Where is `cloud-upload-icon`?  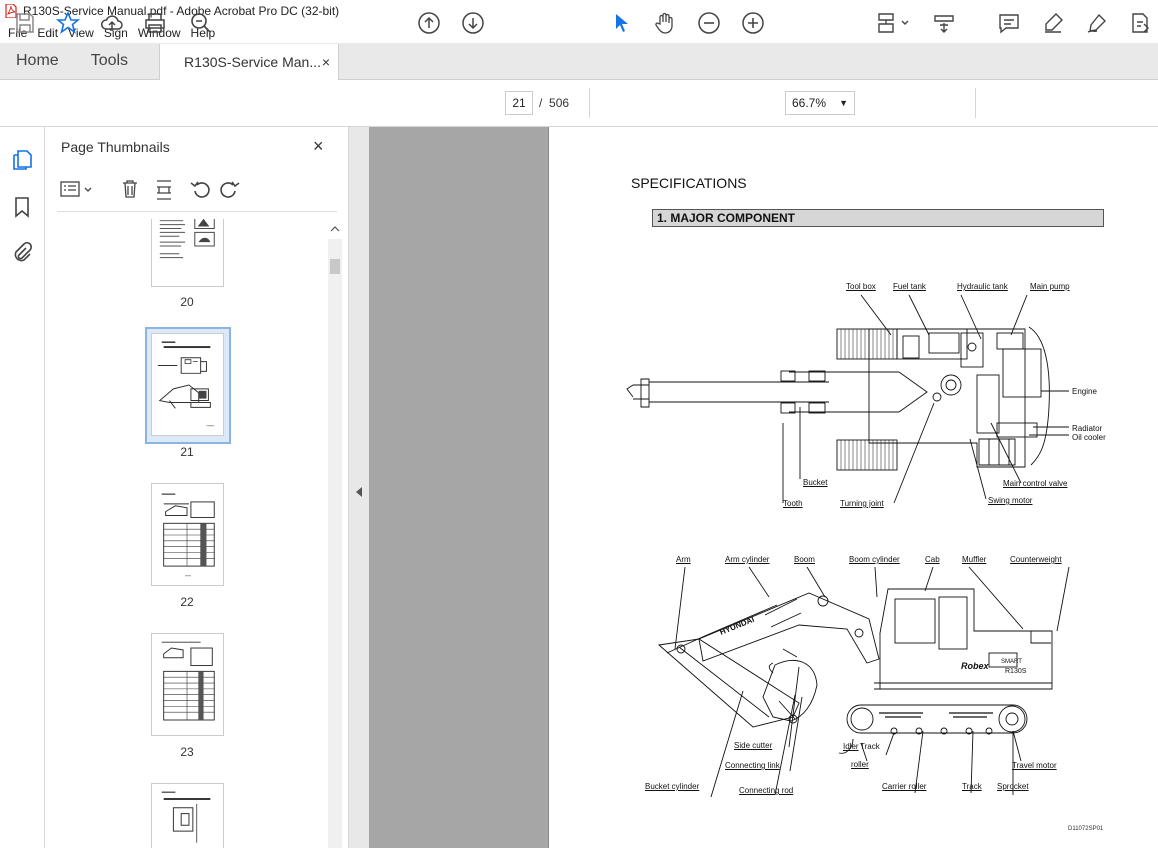 cloud-upload-icon is located at coordinates (112, 23).